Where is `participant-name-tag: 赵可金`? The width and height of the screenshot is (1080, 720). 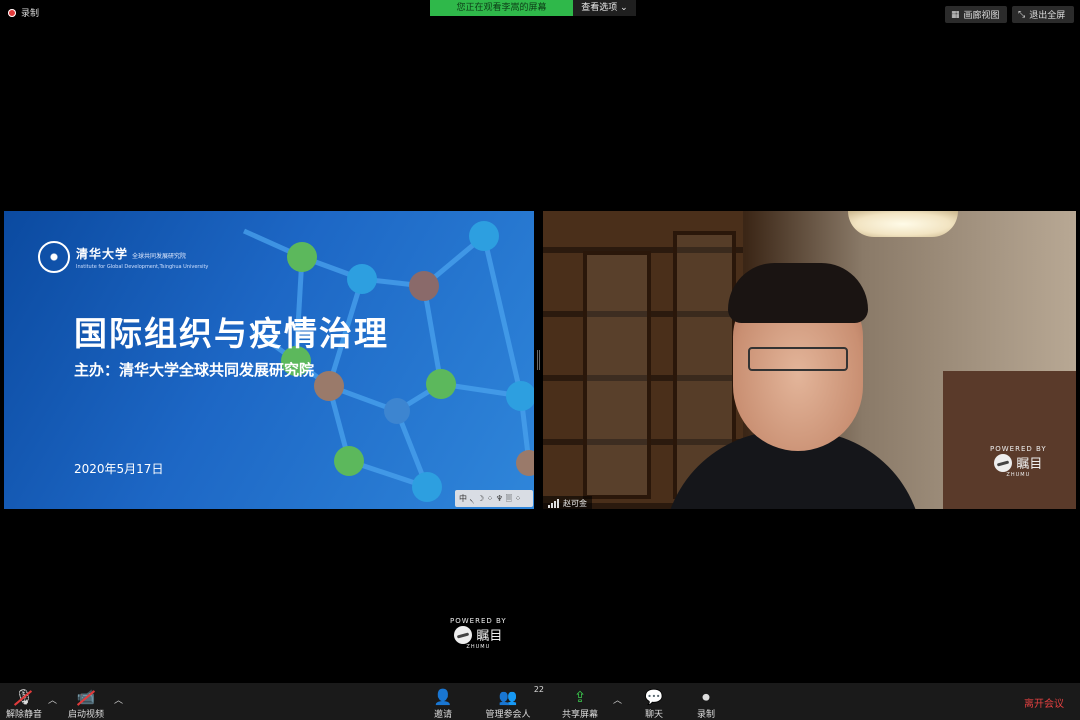
participant-name-tag: 赵可金 is located at coordinates (567, 503).